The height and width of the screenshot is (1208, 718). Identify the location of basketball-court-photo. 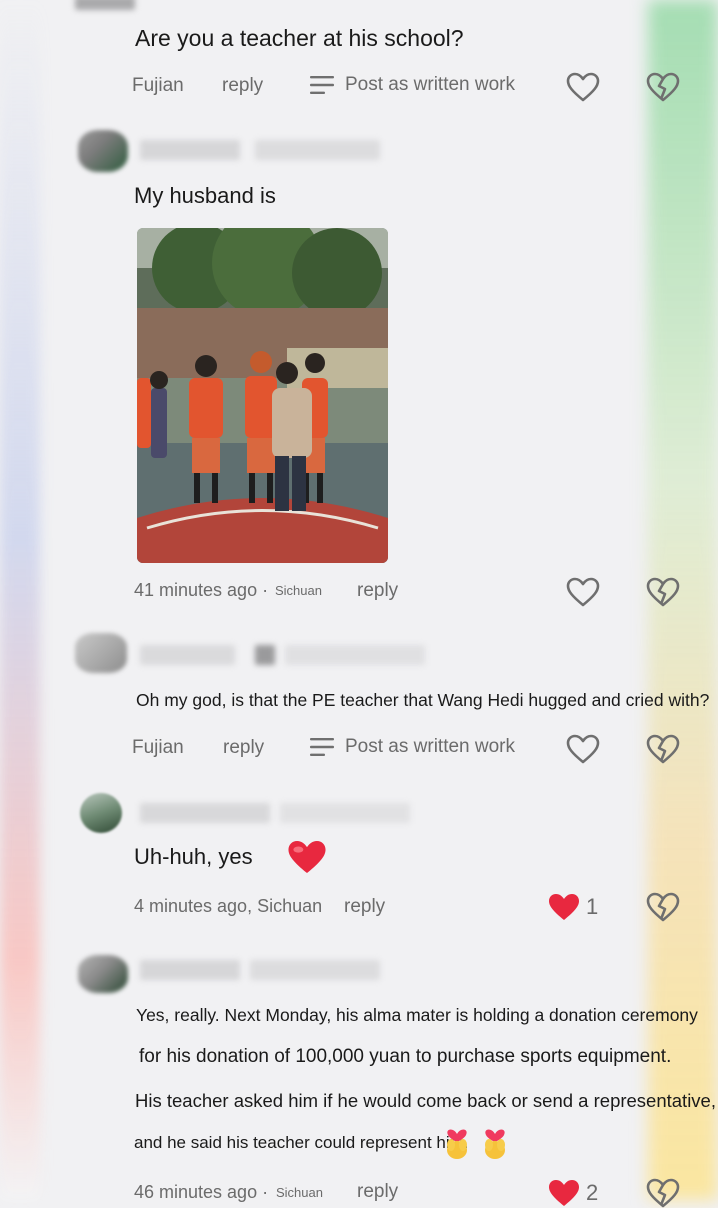
(262, 395).